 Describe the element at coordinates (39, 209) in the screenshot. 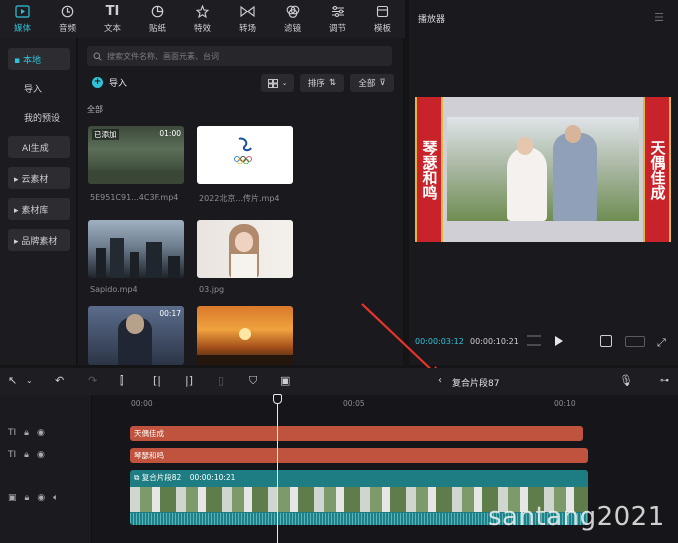

I see `sidebar-item-library: ▸ 素材库` at that location.